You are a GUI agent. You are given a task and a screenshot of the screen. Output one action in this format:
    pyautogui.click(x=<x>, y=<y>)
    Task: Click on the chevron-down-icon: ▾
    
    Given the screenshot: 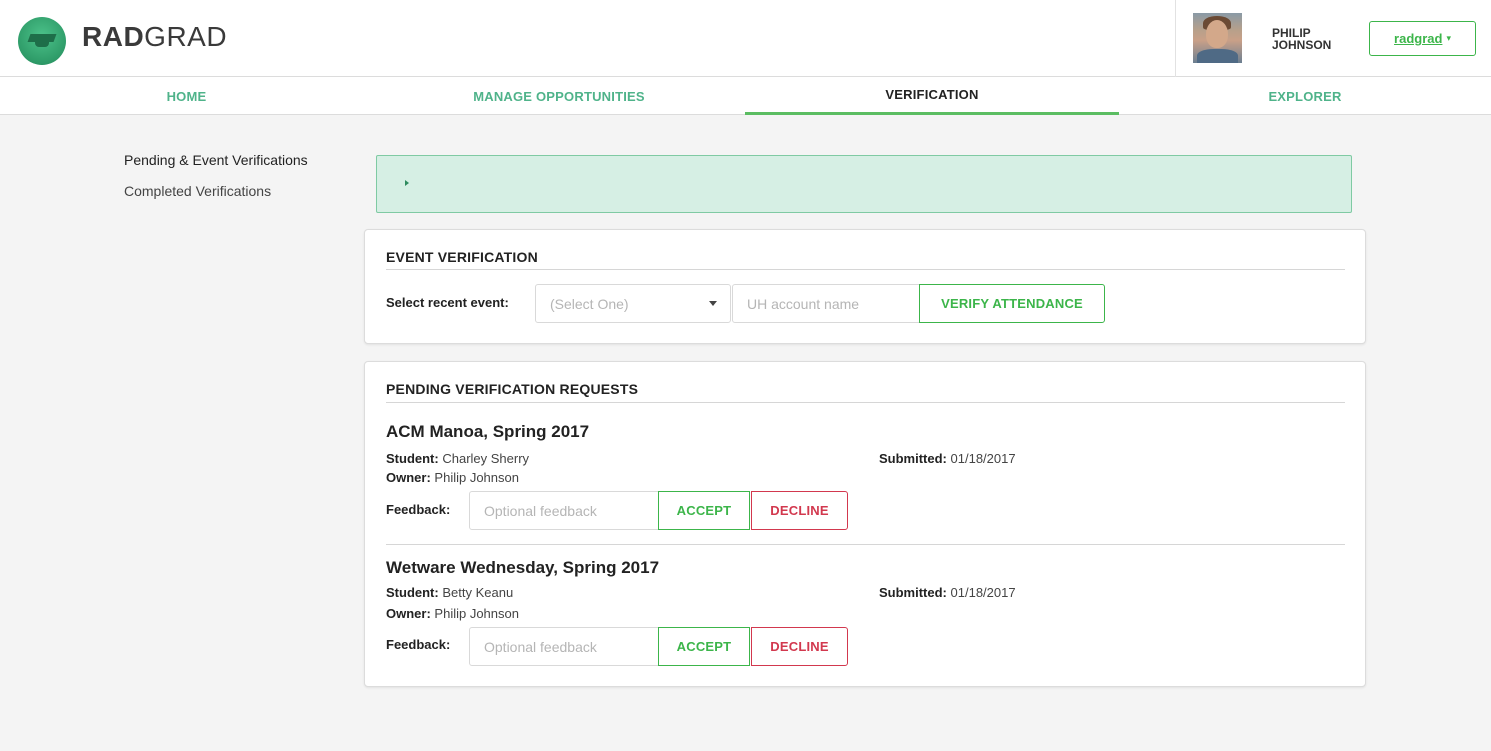 What is the action you would take?
    pyautogui.click(x=1448, y=38)
    